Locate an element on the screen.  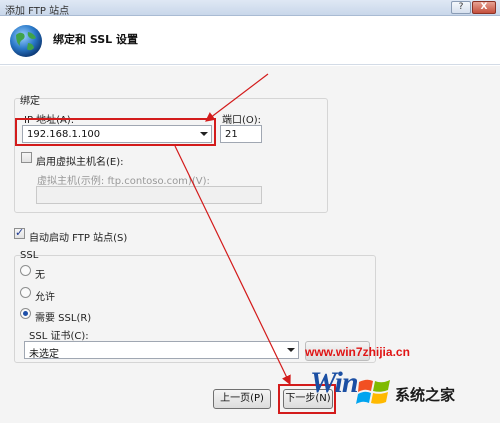
autostart-label: 自动启动 FTP 站点(S) is located at coordinates (78, 238).